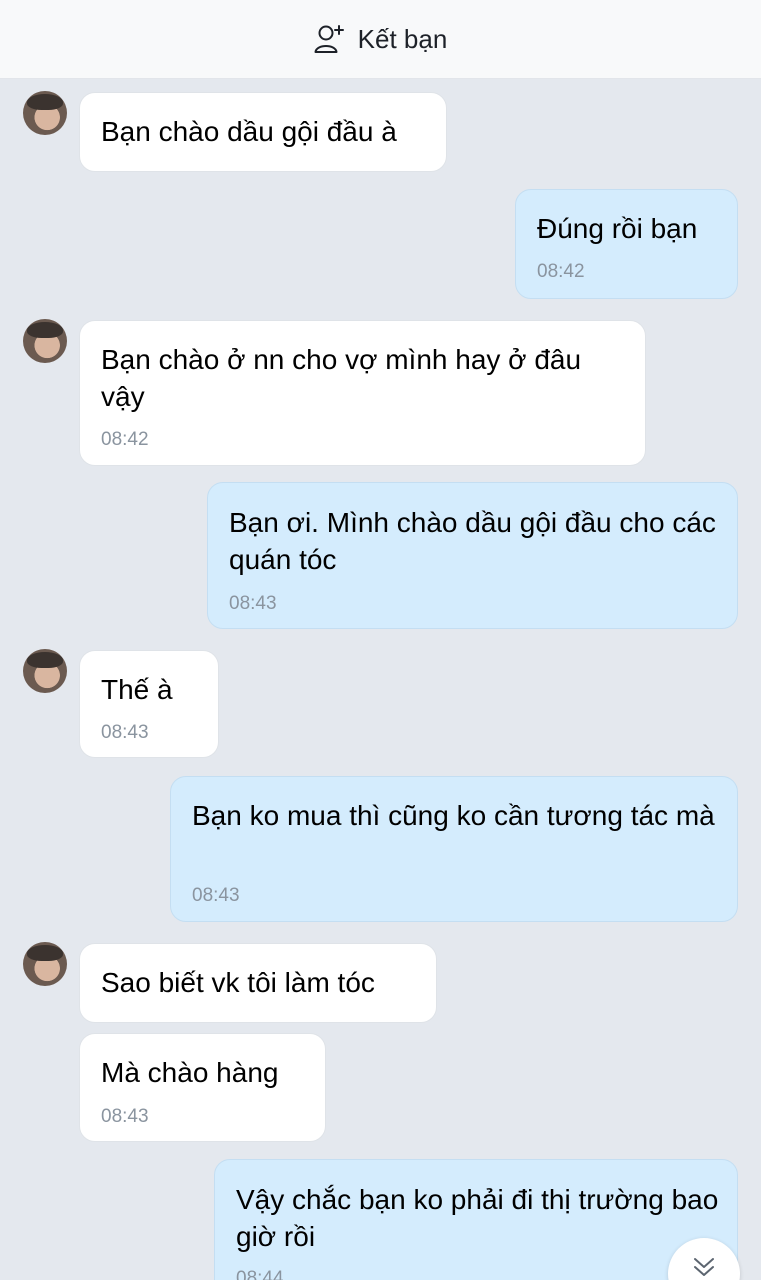 Image resolution: width=761 pixels, height=1280 pixels. What do you see at coordinates (260, 1274) in the screenshot?
I see `message-time: 08:44` at bounding box center [260, 1274].